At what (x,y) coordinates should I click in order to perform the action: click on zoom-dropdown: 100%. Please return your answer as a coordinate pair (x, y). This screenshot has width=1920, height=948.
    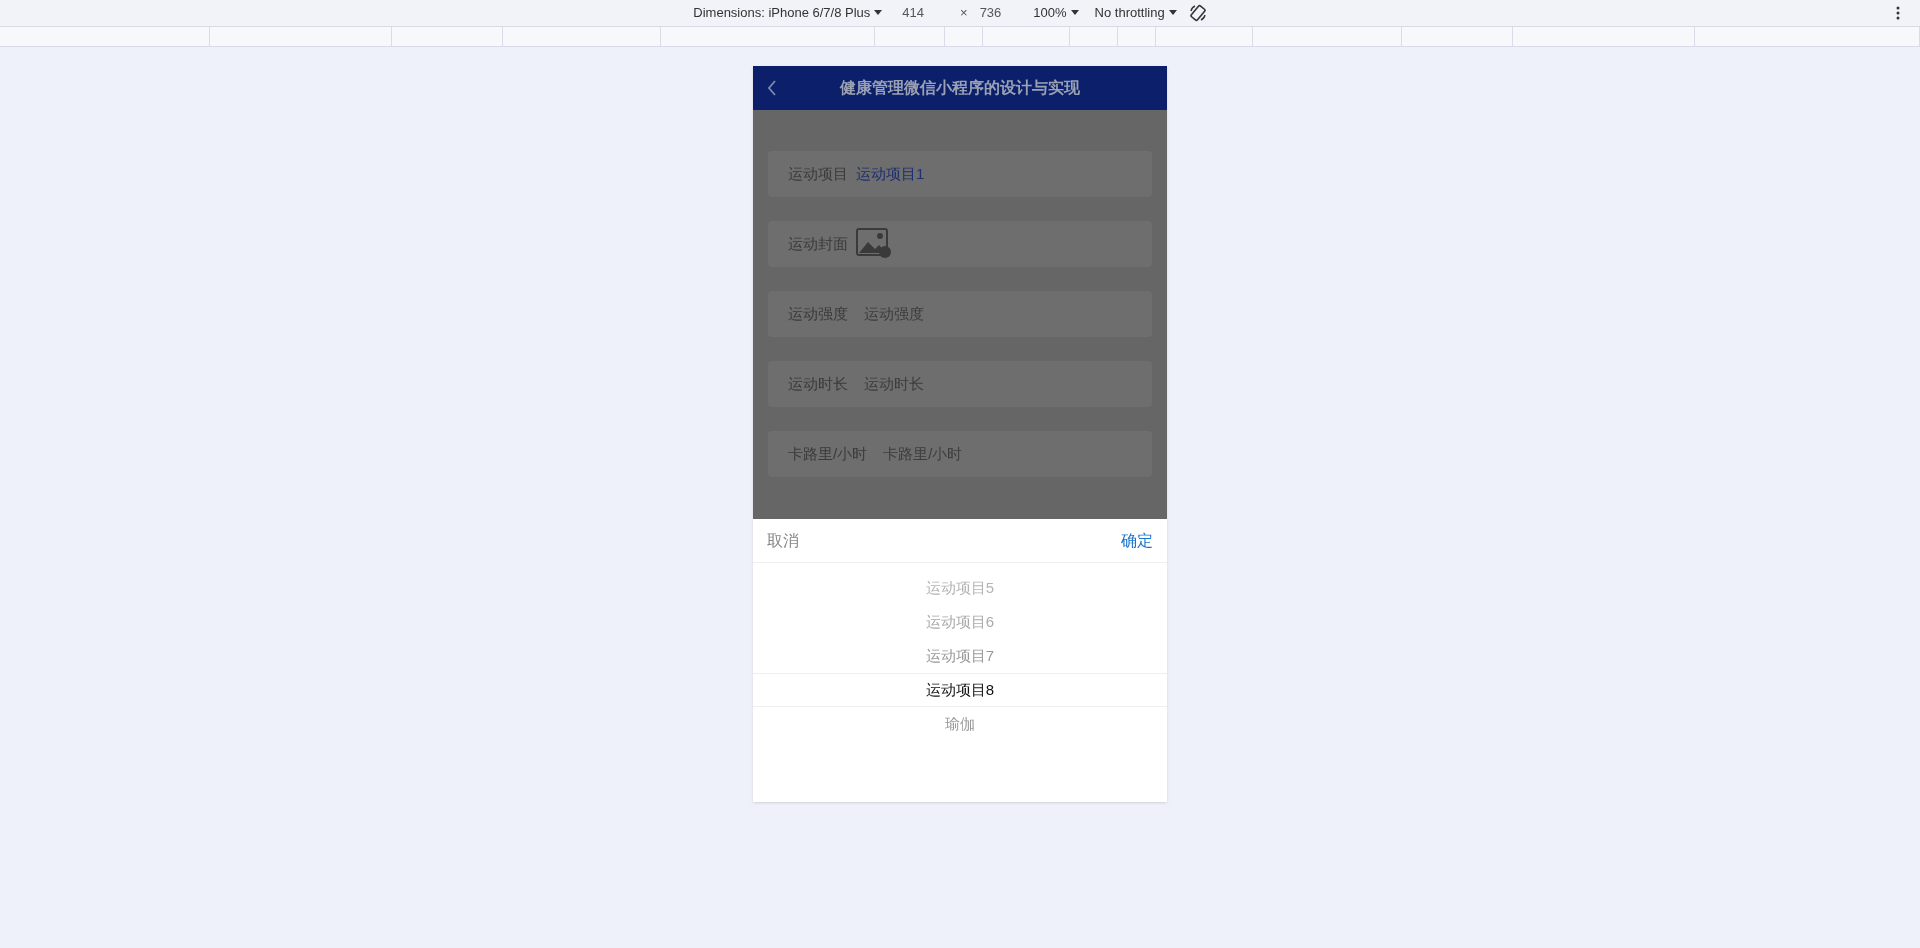
    Looking at the image, I should click on (1056, 13).